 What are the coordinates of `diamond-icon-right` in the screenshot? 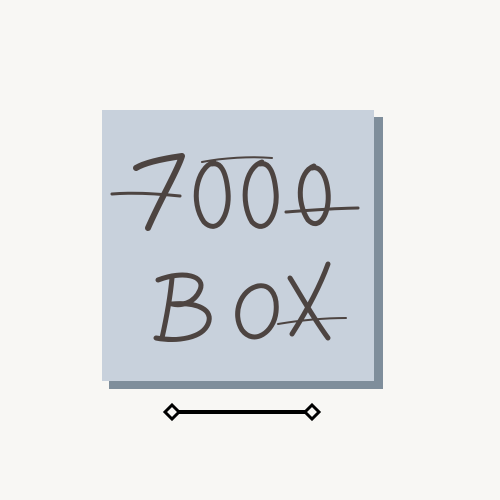 It's located at (312, 412).